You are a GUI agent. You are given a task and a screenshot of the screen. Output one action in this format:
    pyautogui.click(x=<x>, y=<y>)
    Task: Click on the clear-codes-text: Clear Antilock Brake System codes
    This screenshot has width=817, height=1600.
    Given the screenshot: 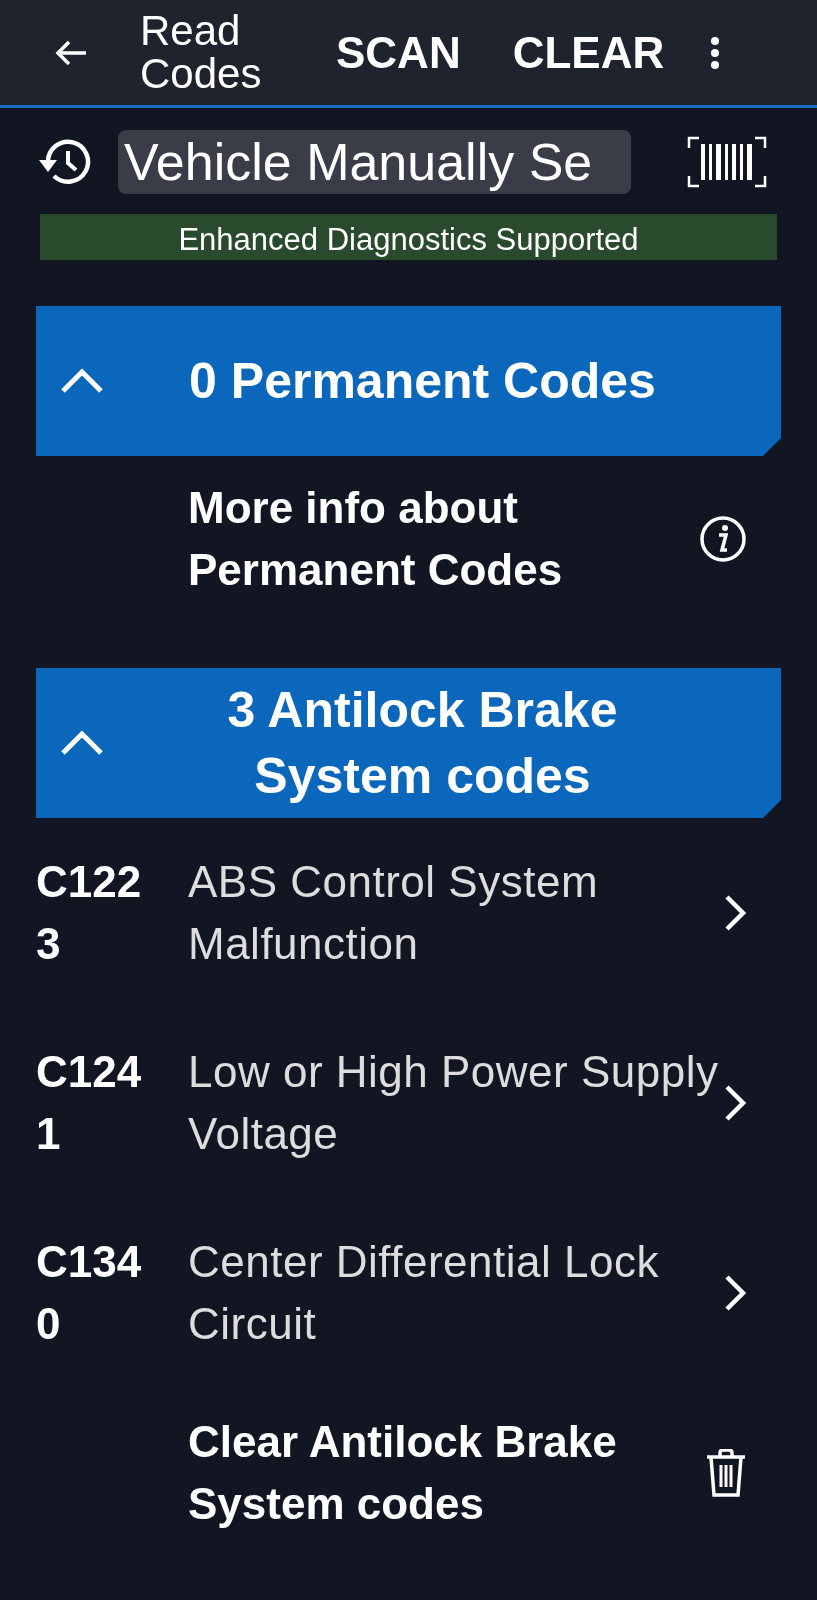 What is the action you would take?
    pyautogui.click(x=402, y=1473)
    